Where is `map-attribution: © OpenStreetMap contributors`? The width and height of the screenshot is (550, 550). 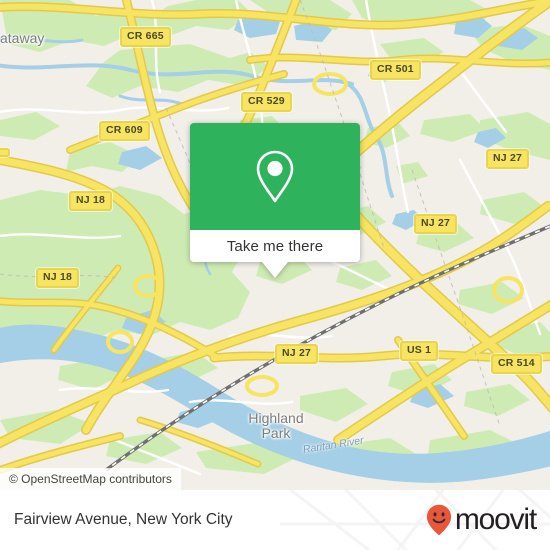
map-attribution: © OpenStreetMap contributors is located at coordinates (90, 479).